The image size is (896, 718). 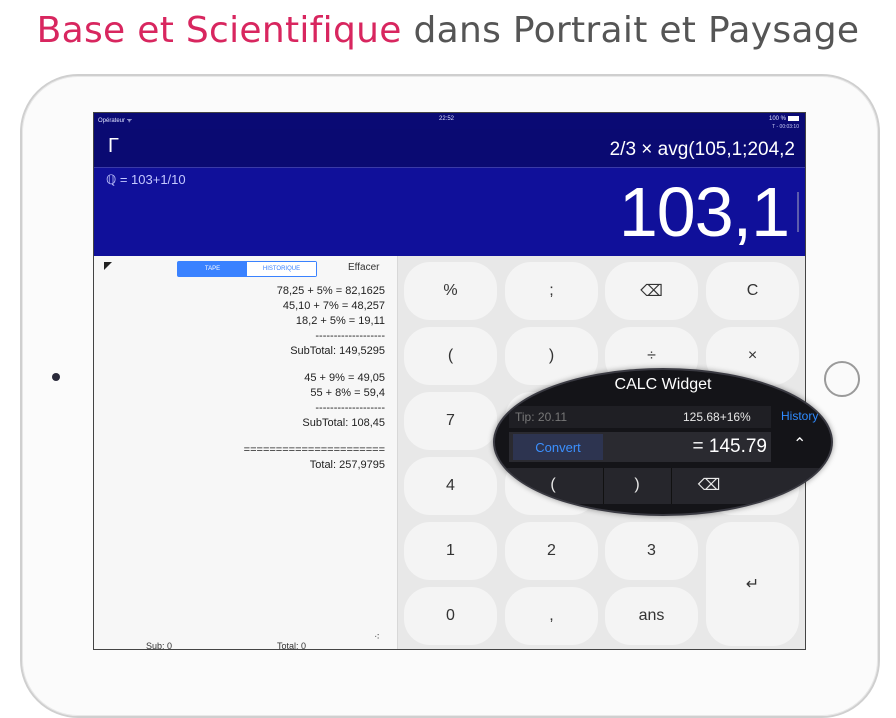 What do you see at coordinates (730, 446) in the screenshot?
I see `widget-result: = 145.79` at bounding box center [730, 446].